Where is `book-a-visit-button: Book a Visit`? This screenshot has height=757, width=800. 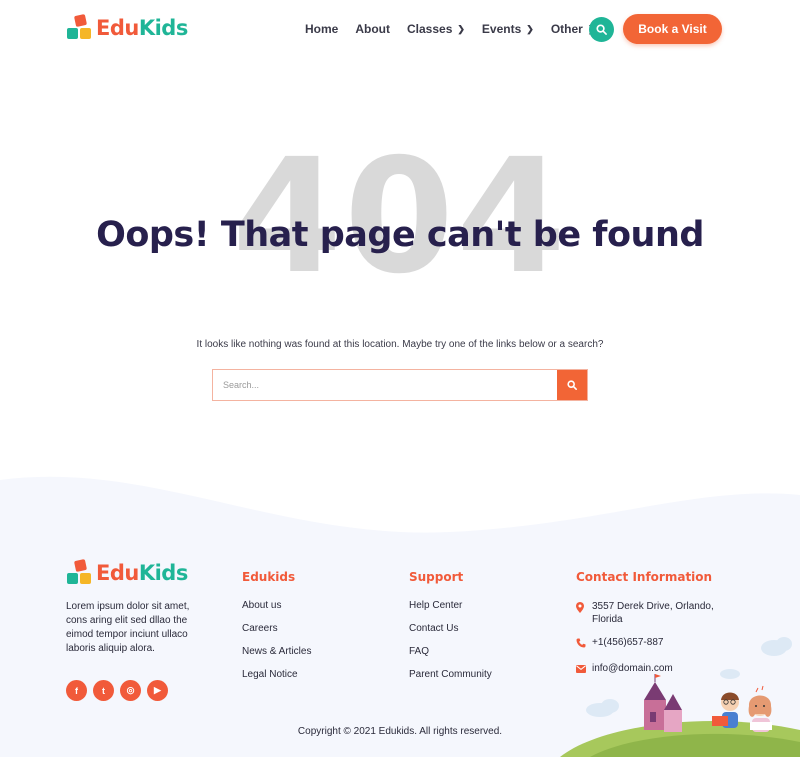 book-a-visit-button: Book a Visit is located at coordinates (672, 29).